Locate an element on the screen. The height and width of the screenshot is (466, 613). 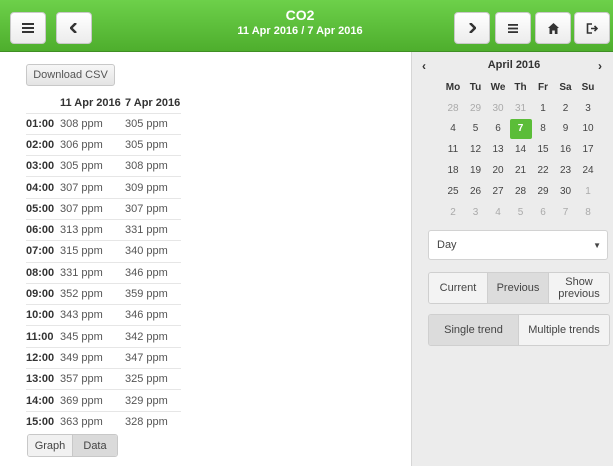
menu-button is located at coordinates (28, 28).